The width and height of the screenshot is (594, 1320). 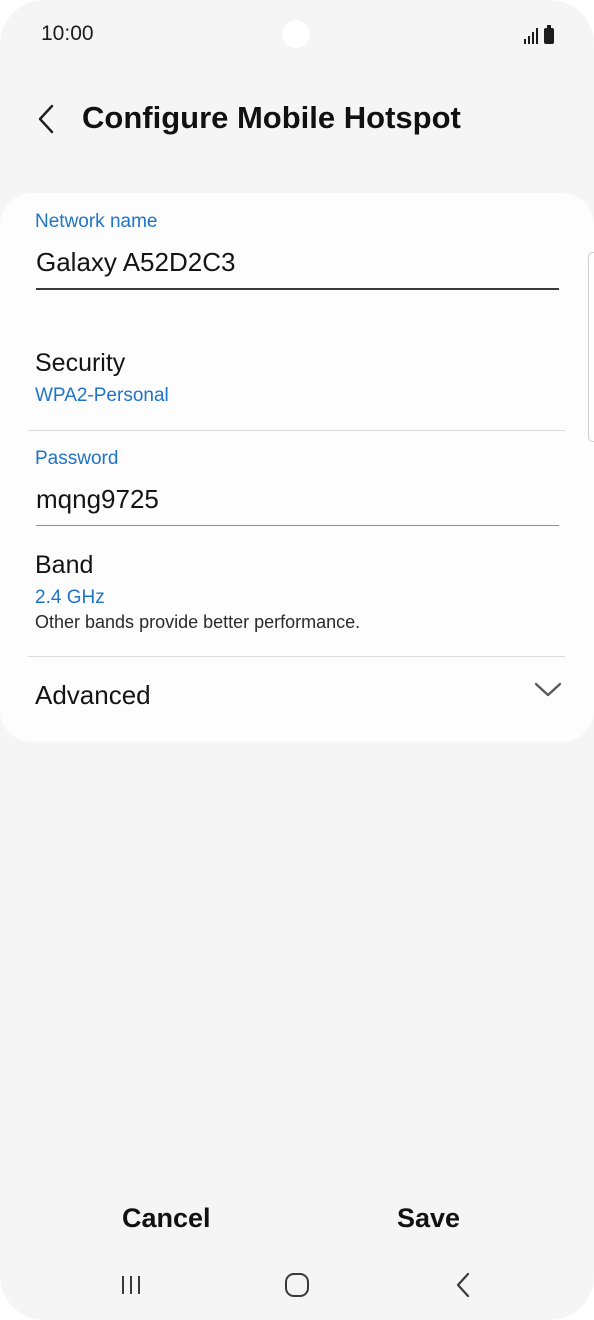 I want to click on save-button: Save, so click(x=428, y=1218).